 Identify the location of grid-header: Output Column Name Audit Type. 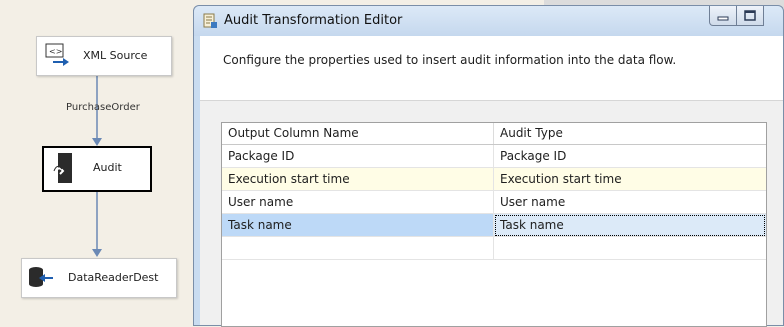
(494, 134).